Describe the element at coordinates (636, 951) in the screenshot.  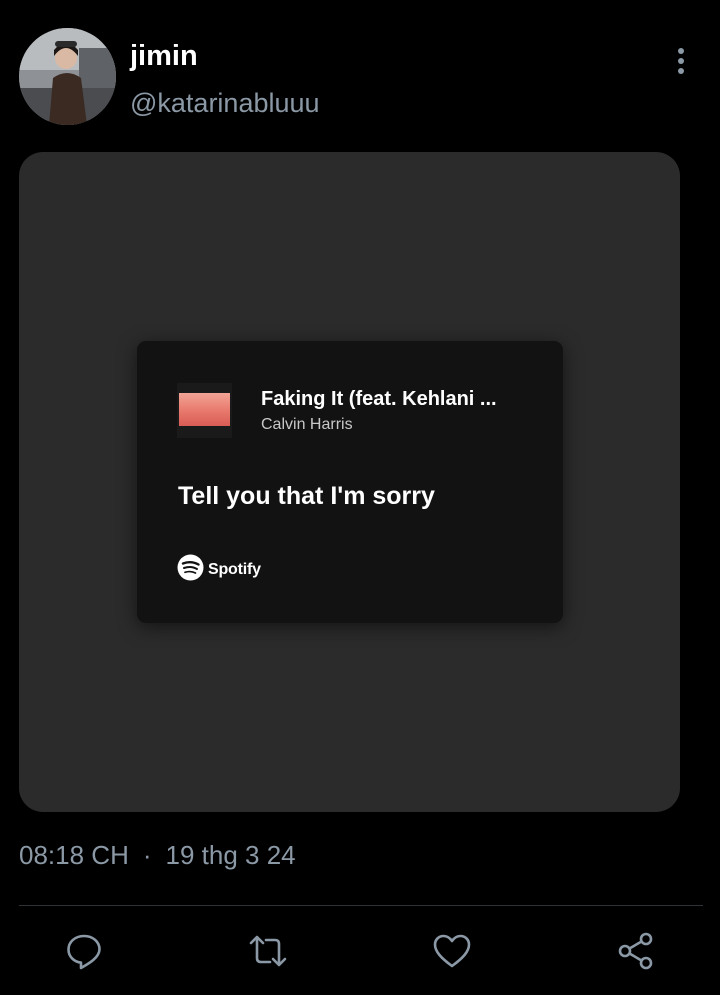
I see `share-icon` at that location.